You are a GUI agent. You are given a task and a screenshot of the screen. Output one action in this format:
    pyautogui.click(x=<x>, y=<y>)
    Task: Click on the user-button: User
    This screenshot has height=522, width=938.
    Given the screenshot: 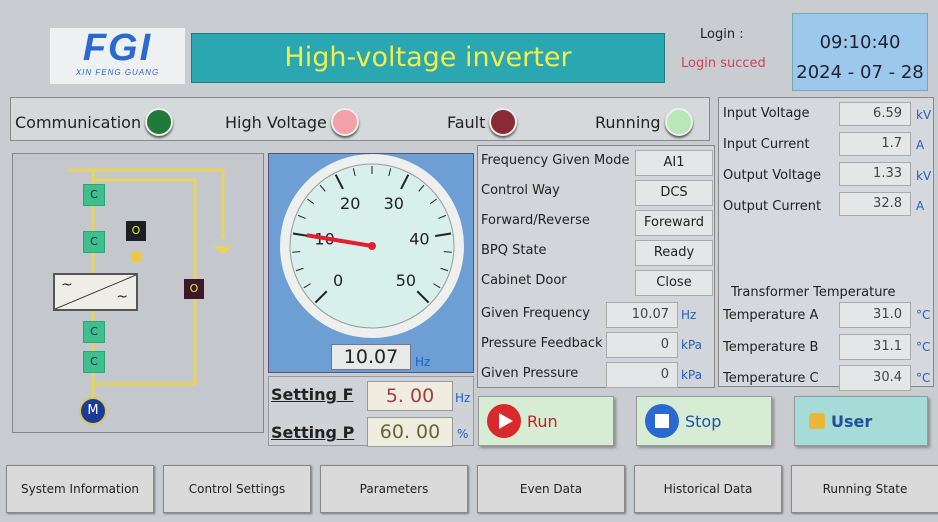 What is the action you would take?
    pyautogui.click(x=861, y=421)
    